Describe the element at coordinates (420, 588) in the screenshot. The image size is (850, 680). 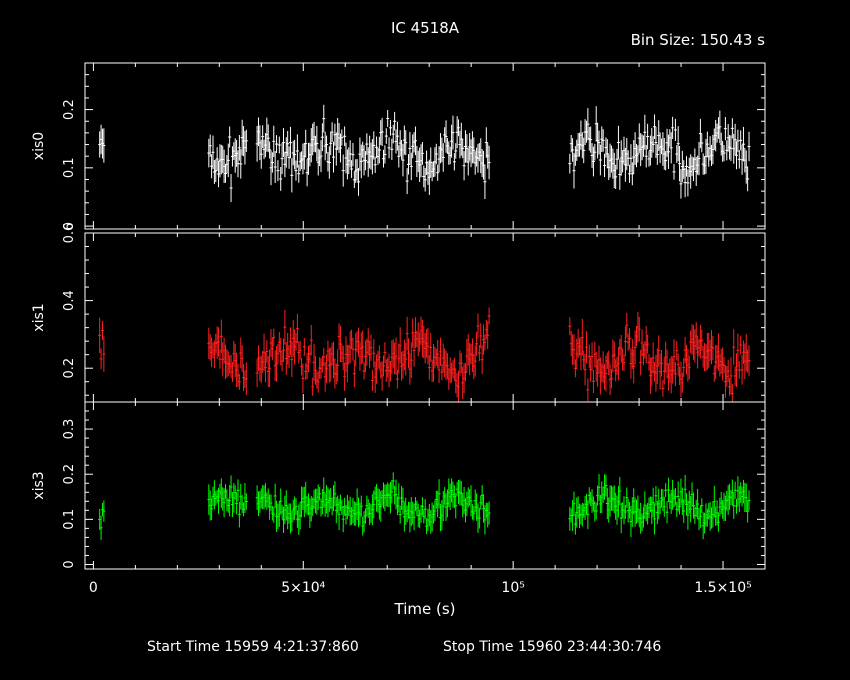
I see `x-axis: 0 5×10⁴ 10⁵ 1.5×10⁵` at that location.